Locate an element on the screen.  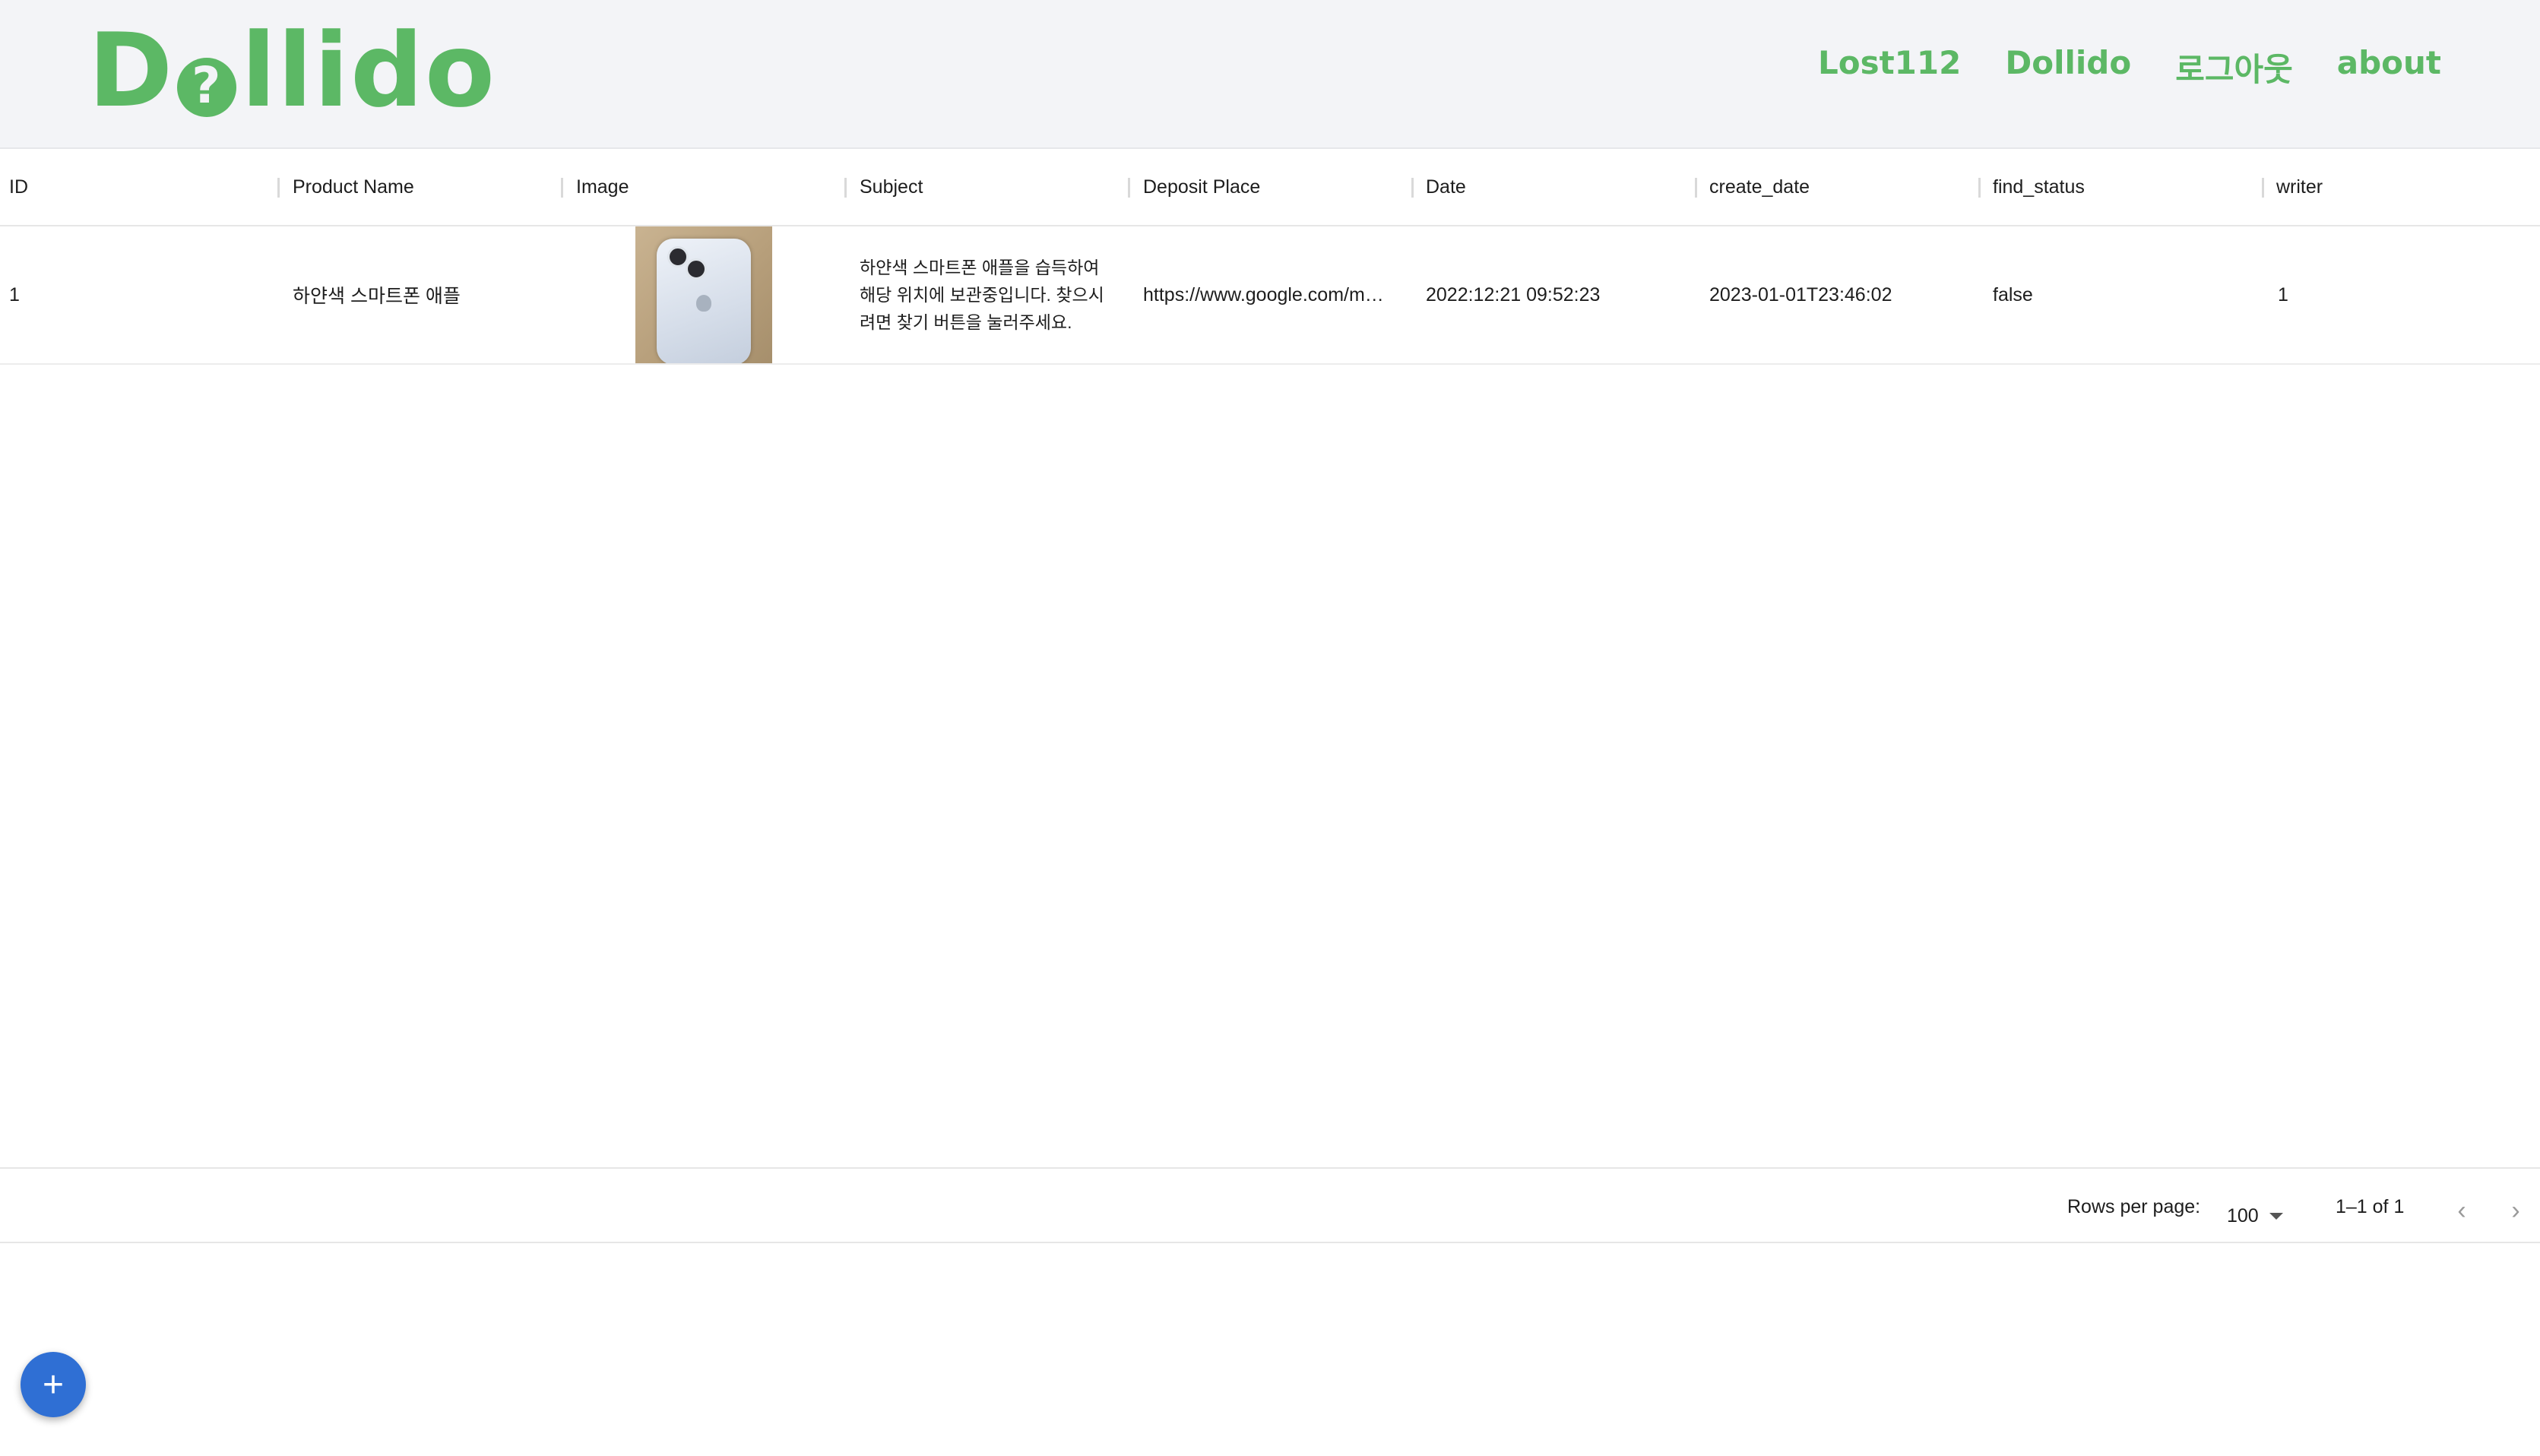
phone-photo is located at coordinates (704, 301).